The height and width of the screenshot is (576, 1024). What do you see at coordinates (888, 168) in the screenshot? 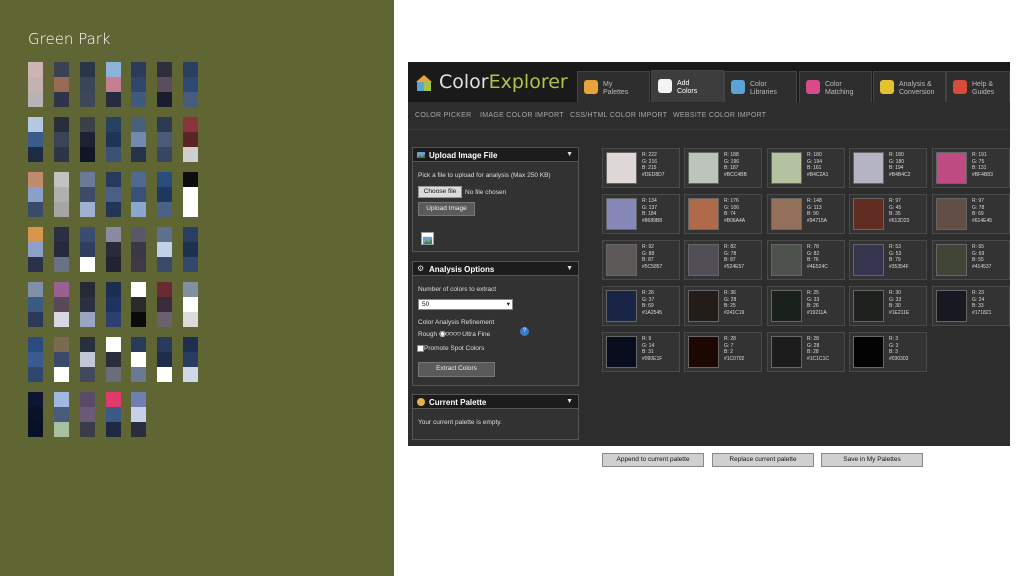
I see `color-swatch: R: 180 G: 180 B: 194 #B4B4C2` at bounding box center [888, 168].